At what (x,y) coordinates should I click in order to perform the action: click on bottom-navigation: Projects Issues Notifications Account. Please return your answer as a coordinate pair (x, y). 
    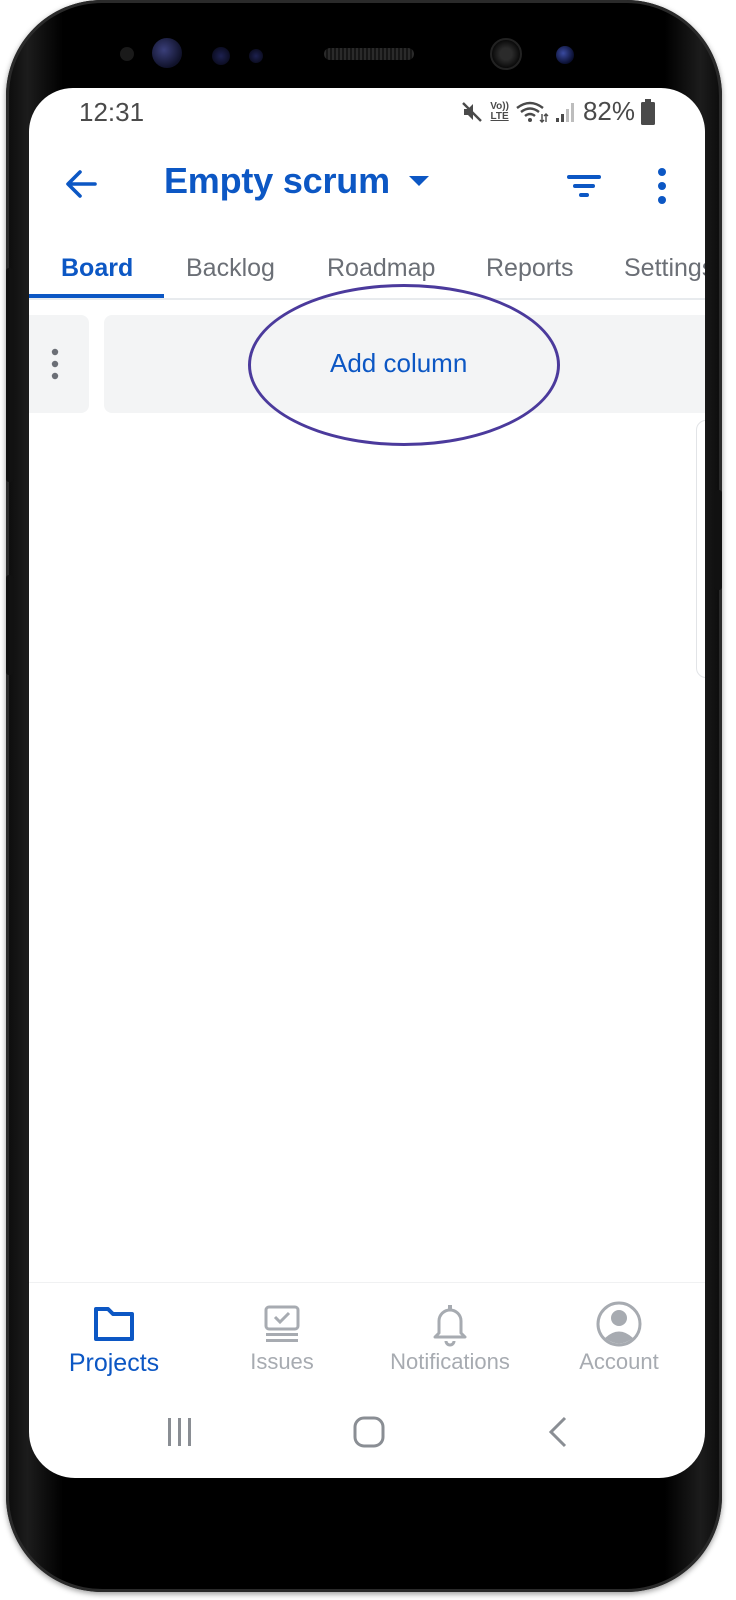
    Looking at the image, I should click on (367, 1337).